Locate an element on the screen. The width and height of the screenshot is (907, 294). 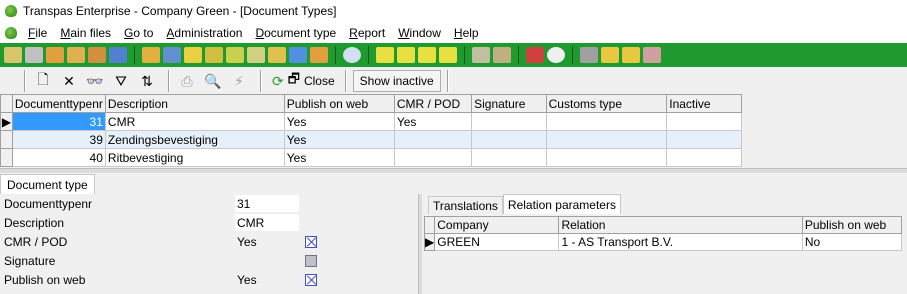
tab-translations: Translations is located at coordinates (465, 205).